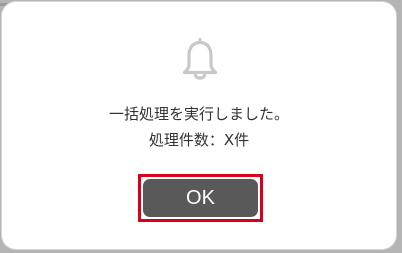 This screenshot has height=253, width=402. Describe the element at coordinates (200, 198) in the screenshot. I see `ok-button: OK` at that location.